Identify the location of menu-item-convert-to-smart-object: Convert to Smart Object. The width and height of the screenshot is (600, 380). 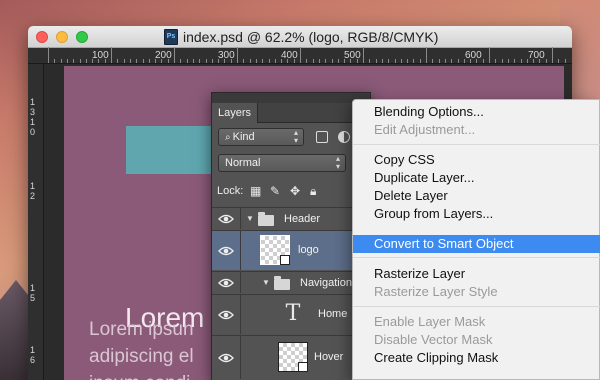
(476, 244).